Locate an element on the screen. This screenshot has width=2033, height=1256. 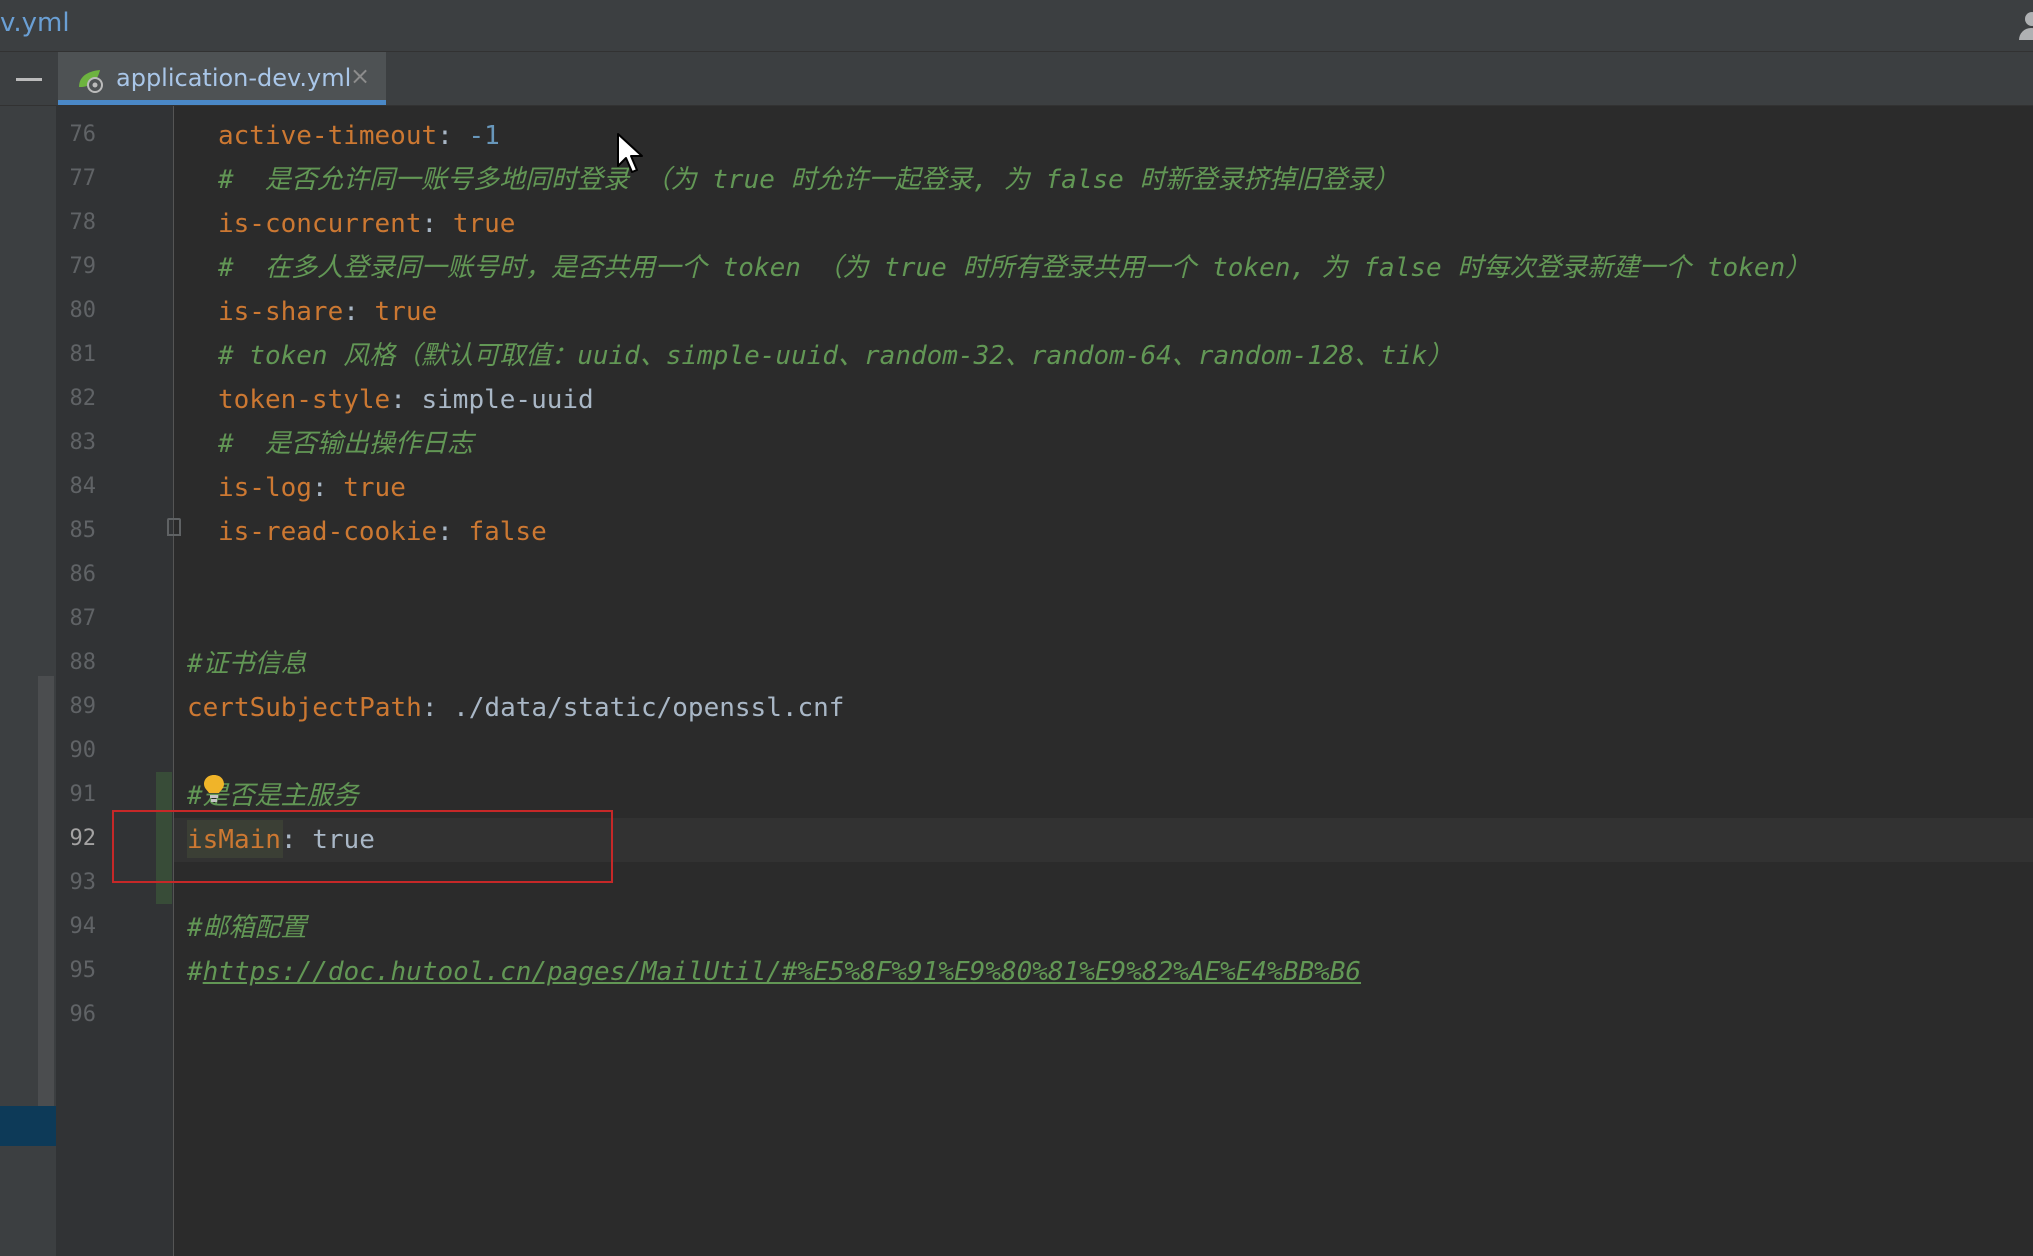
line-number: 79 is located at coordinates (83, 266).